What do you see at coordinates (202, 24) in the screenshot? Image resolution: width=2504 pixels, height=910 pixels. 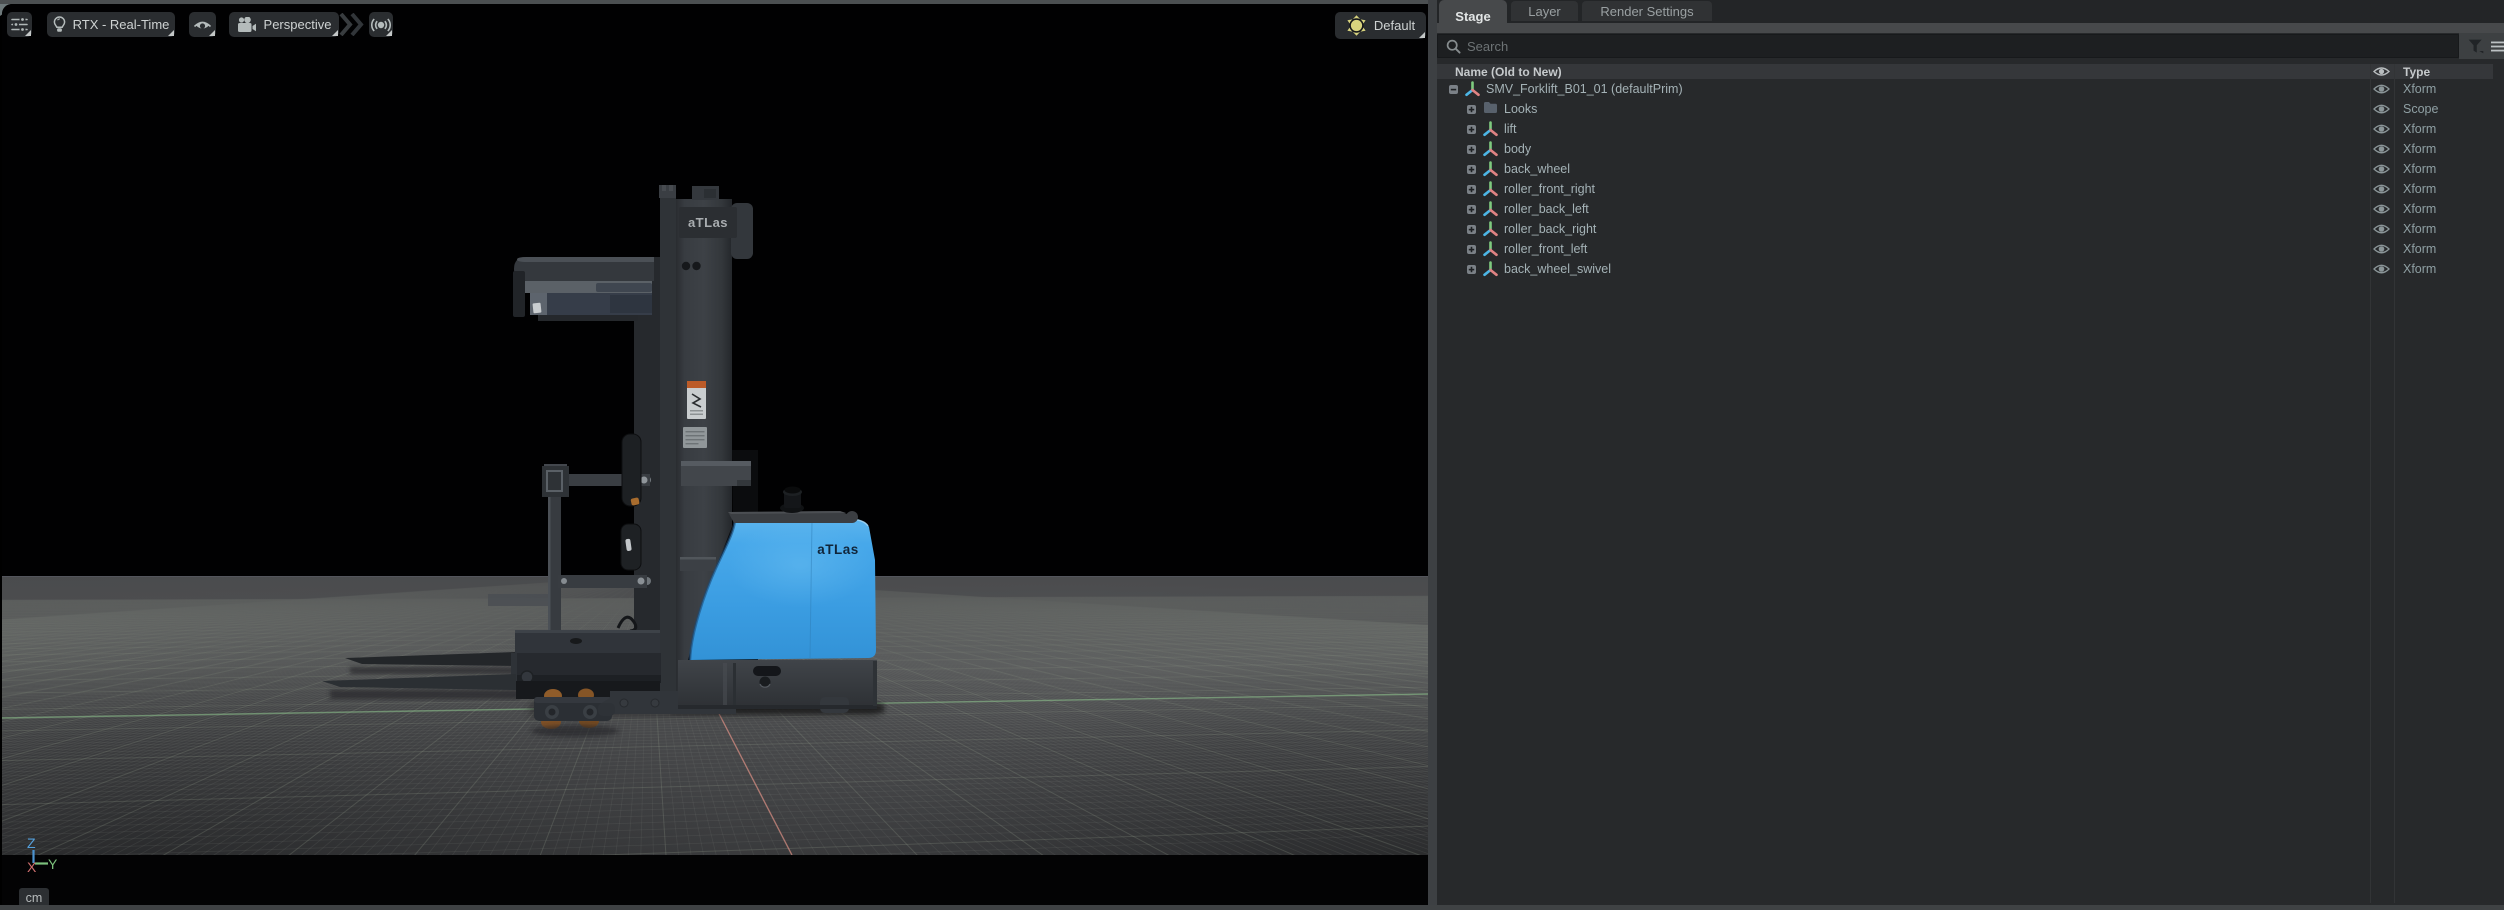 I see `visibility-button` at bounding box center [202, 24].